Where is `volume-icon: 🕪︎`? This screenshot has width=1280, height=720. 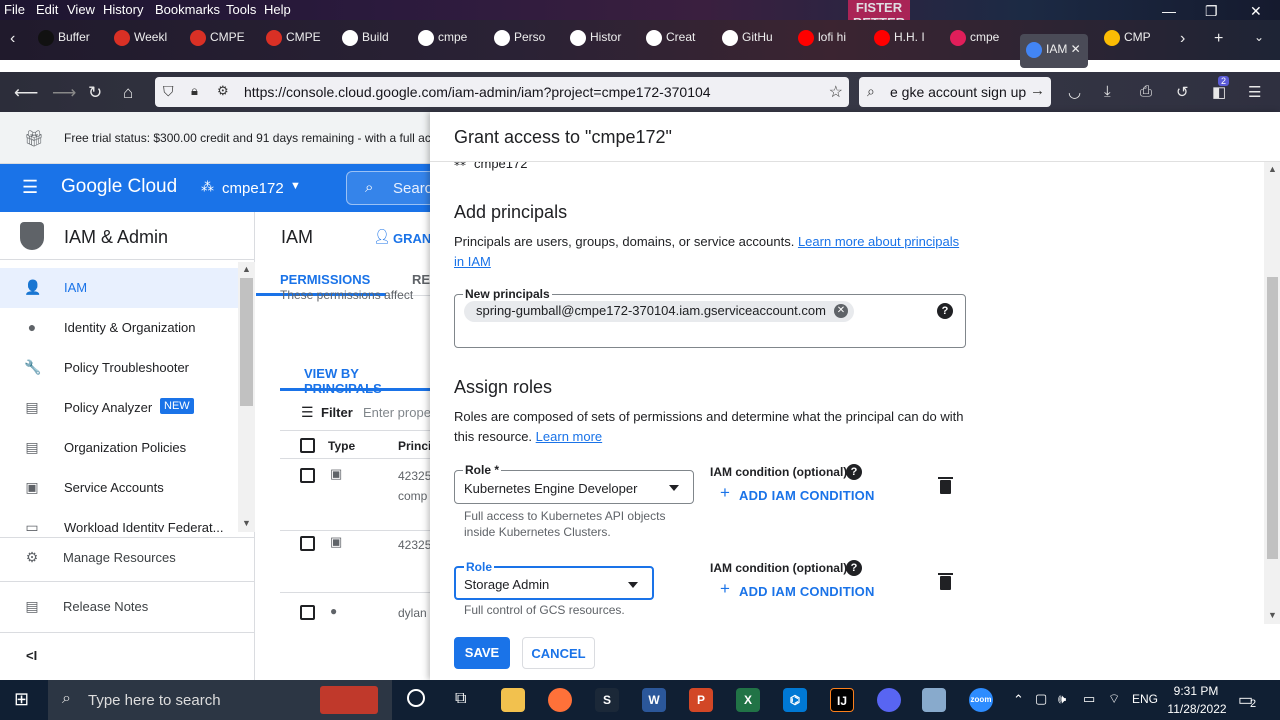 volume-icon: 🕪︎ is located at coordinates (1062, 699).